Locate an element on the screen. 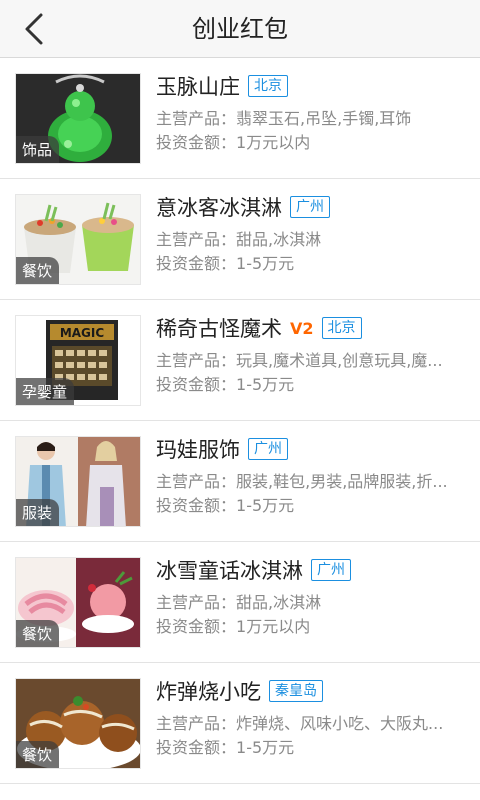 This screenshot has width=480, height=800. project-name: 玉脉山庄 is located at coordinates (198, 87).